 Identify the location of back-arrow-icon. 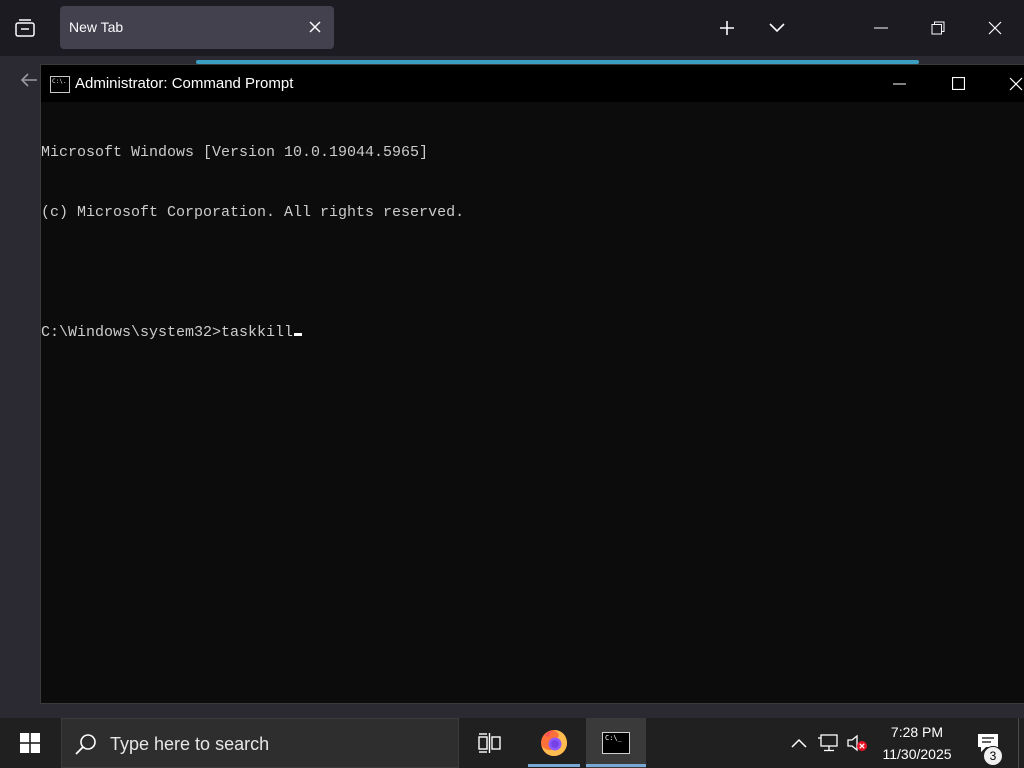
(28, 80).